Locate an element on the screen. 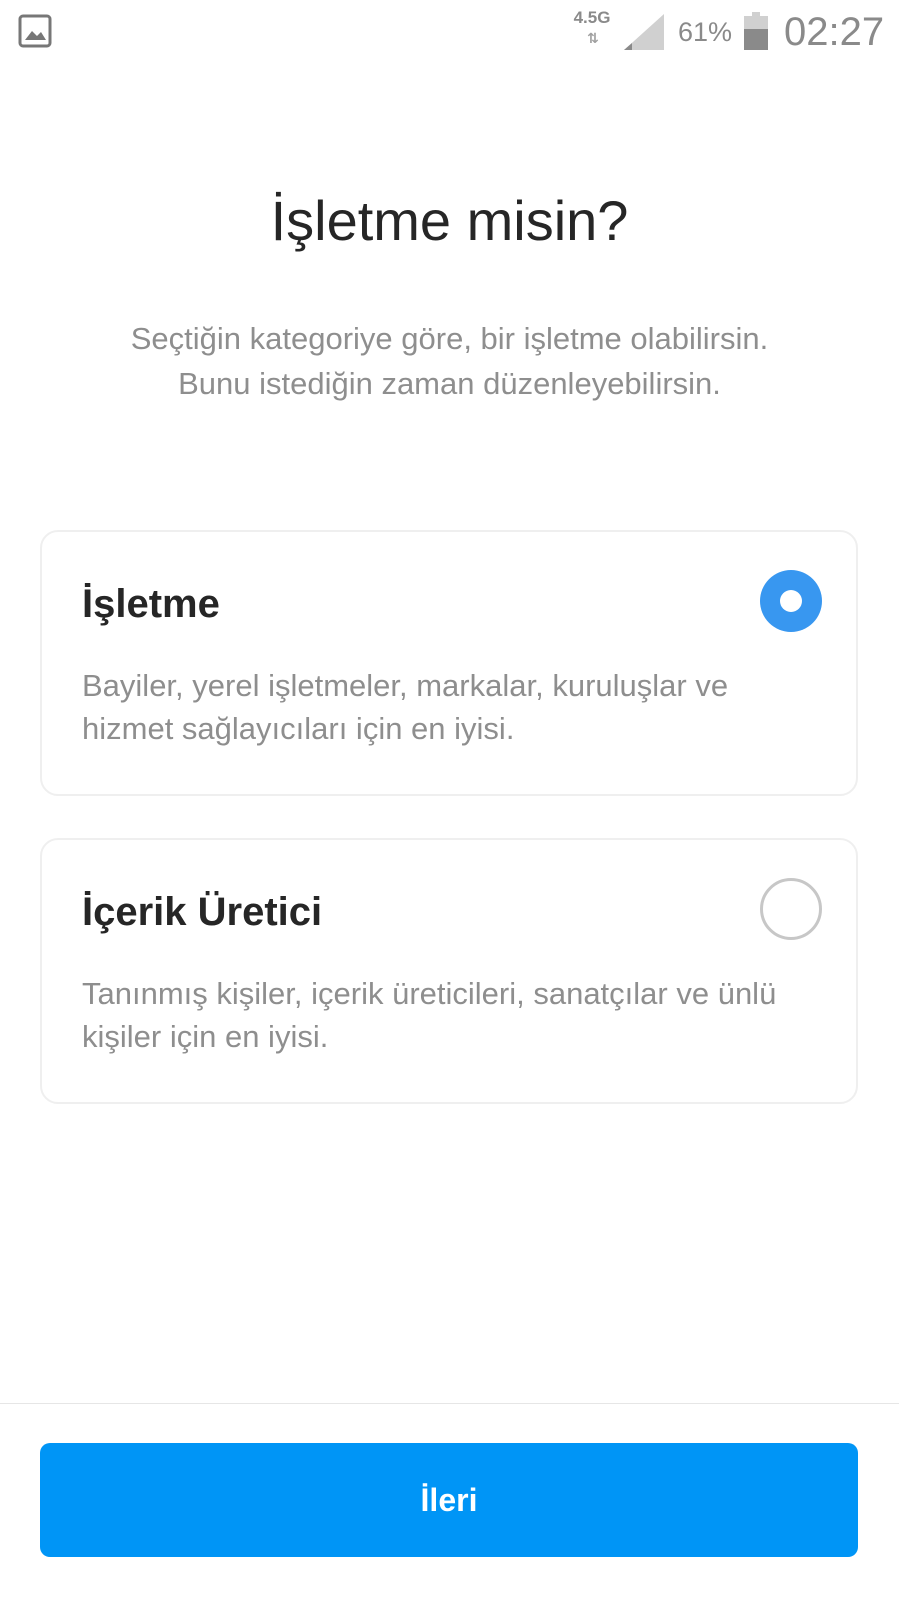 The width and height of the screenshot is (899, 1599). option-title-business: İşletme is located at coordinates (151, 604).